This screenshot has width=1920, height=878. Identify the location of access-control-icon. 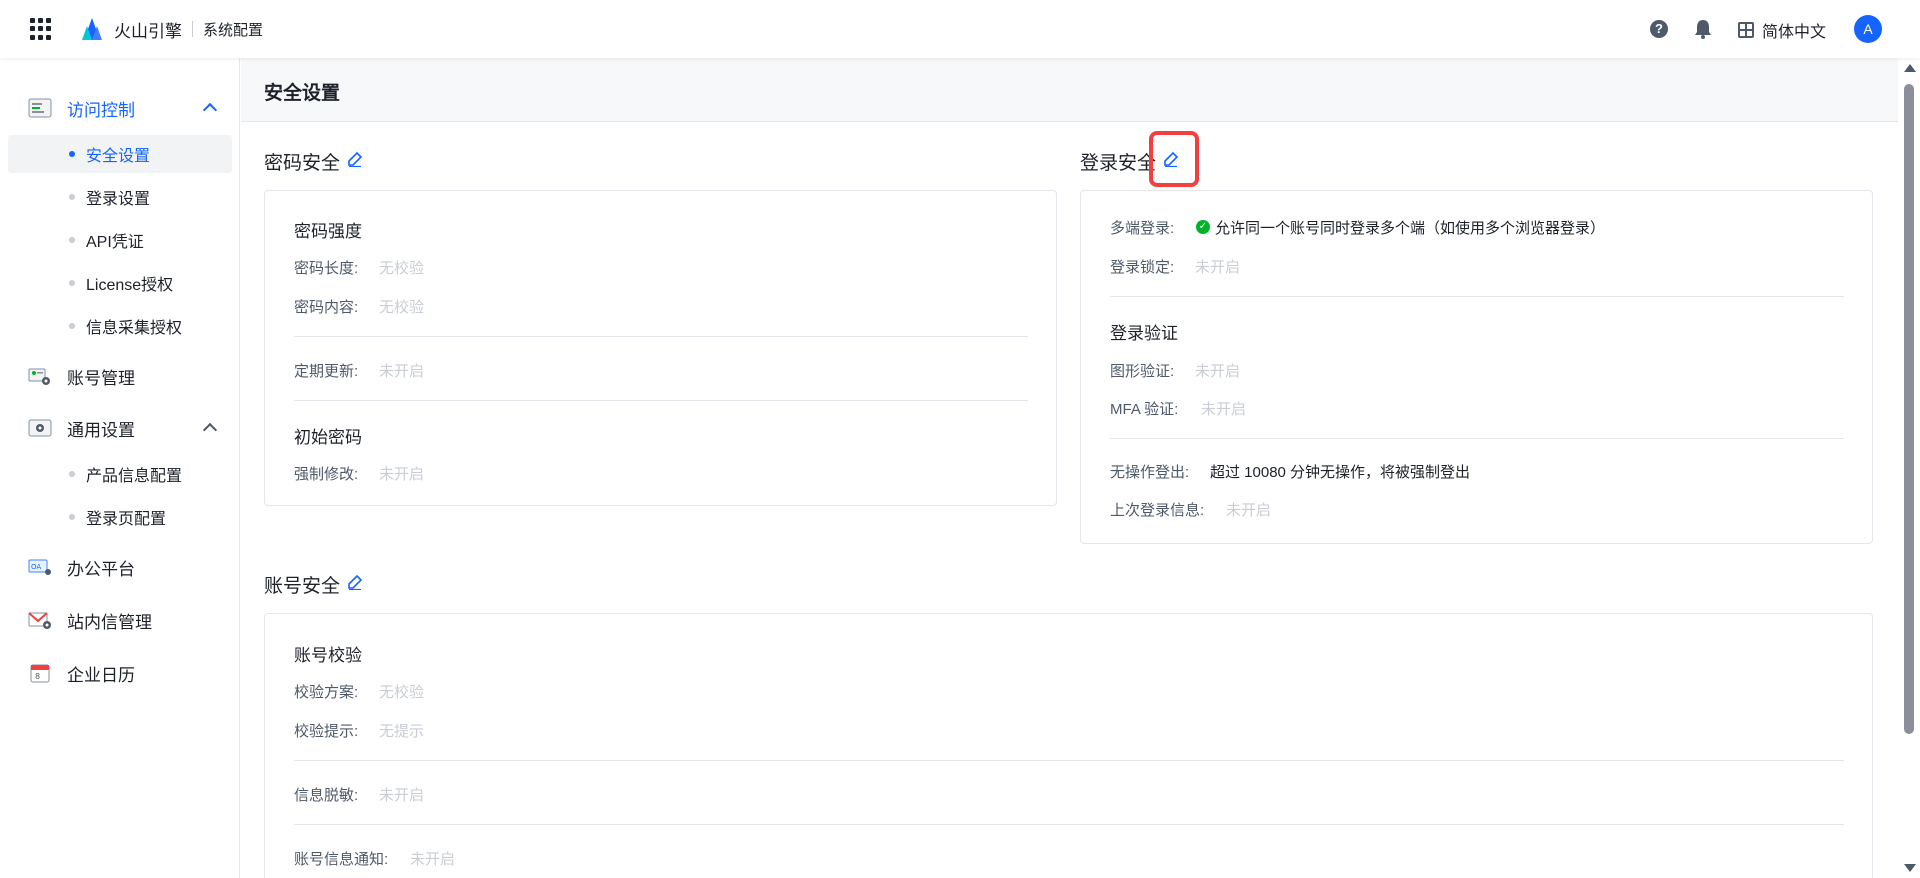
(40, 108).